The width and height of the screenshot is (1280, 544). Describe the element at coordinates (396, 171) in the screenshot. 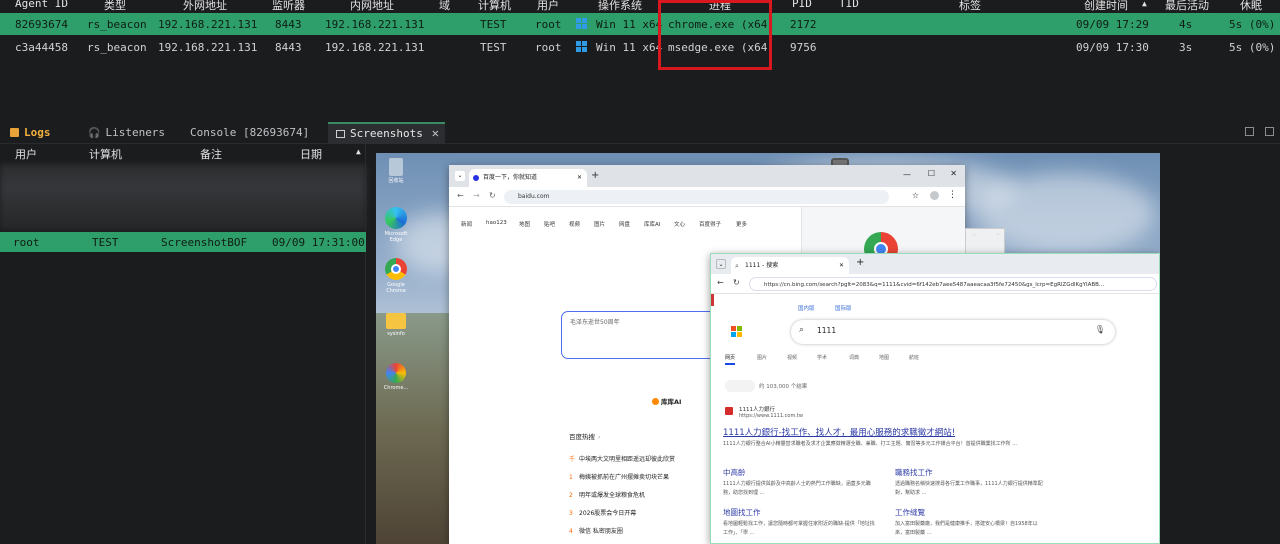

I see `recycle-bin-icon: 回收站` at that location.